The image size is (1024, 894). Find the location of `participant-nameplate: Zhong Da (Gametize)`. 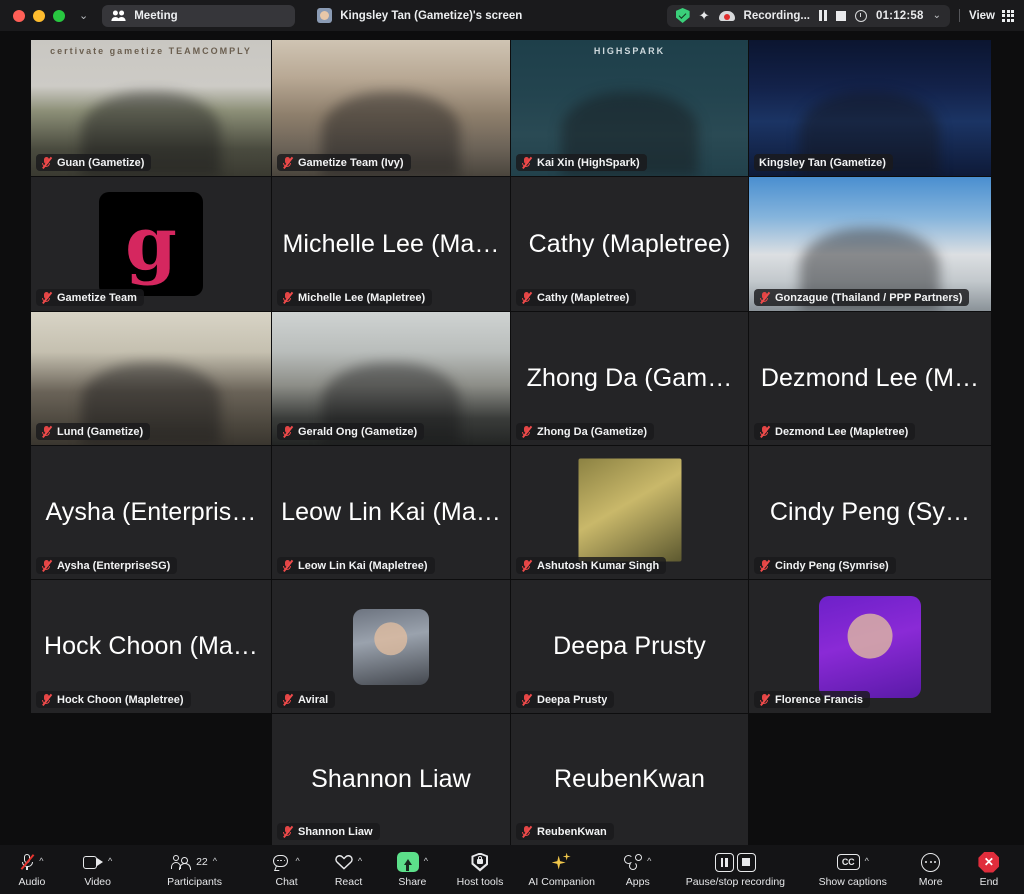

participant-nameplate: Zhong Da (Gametize) is located at coordinates (585, 431).